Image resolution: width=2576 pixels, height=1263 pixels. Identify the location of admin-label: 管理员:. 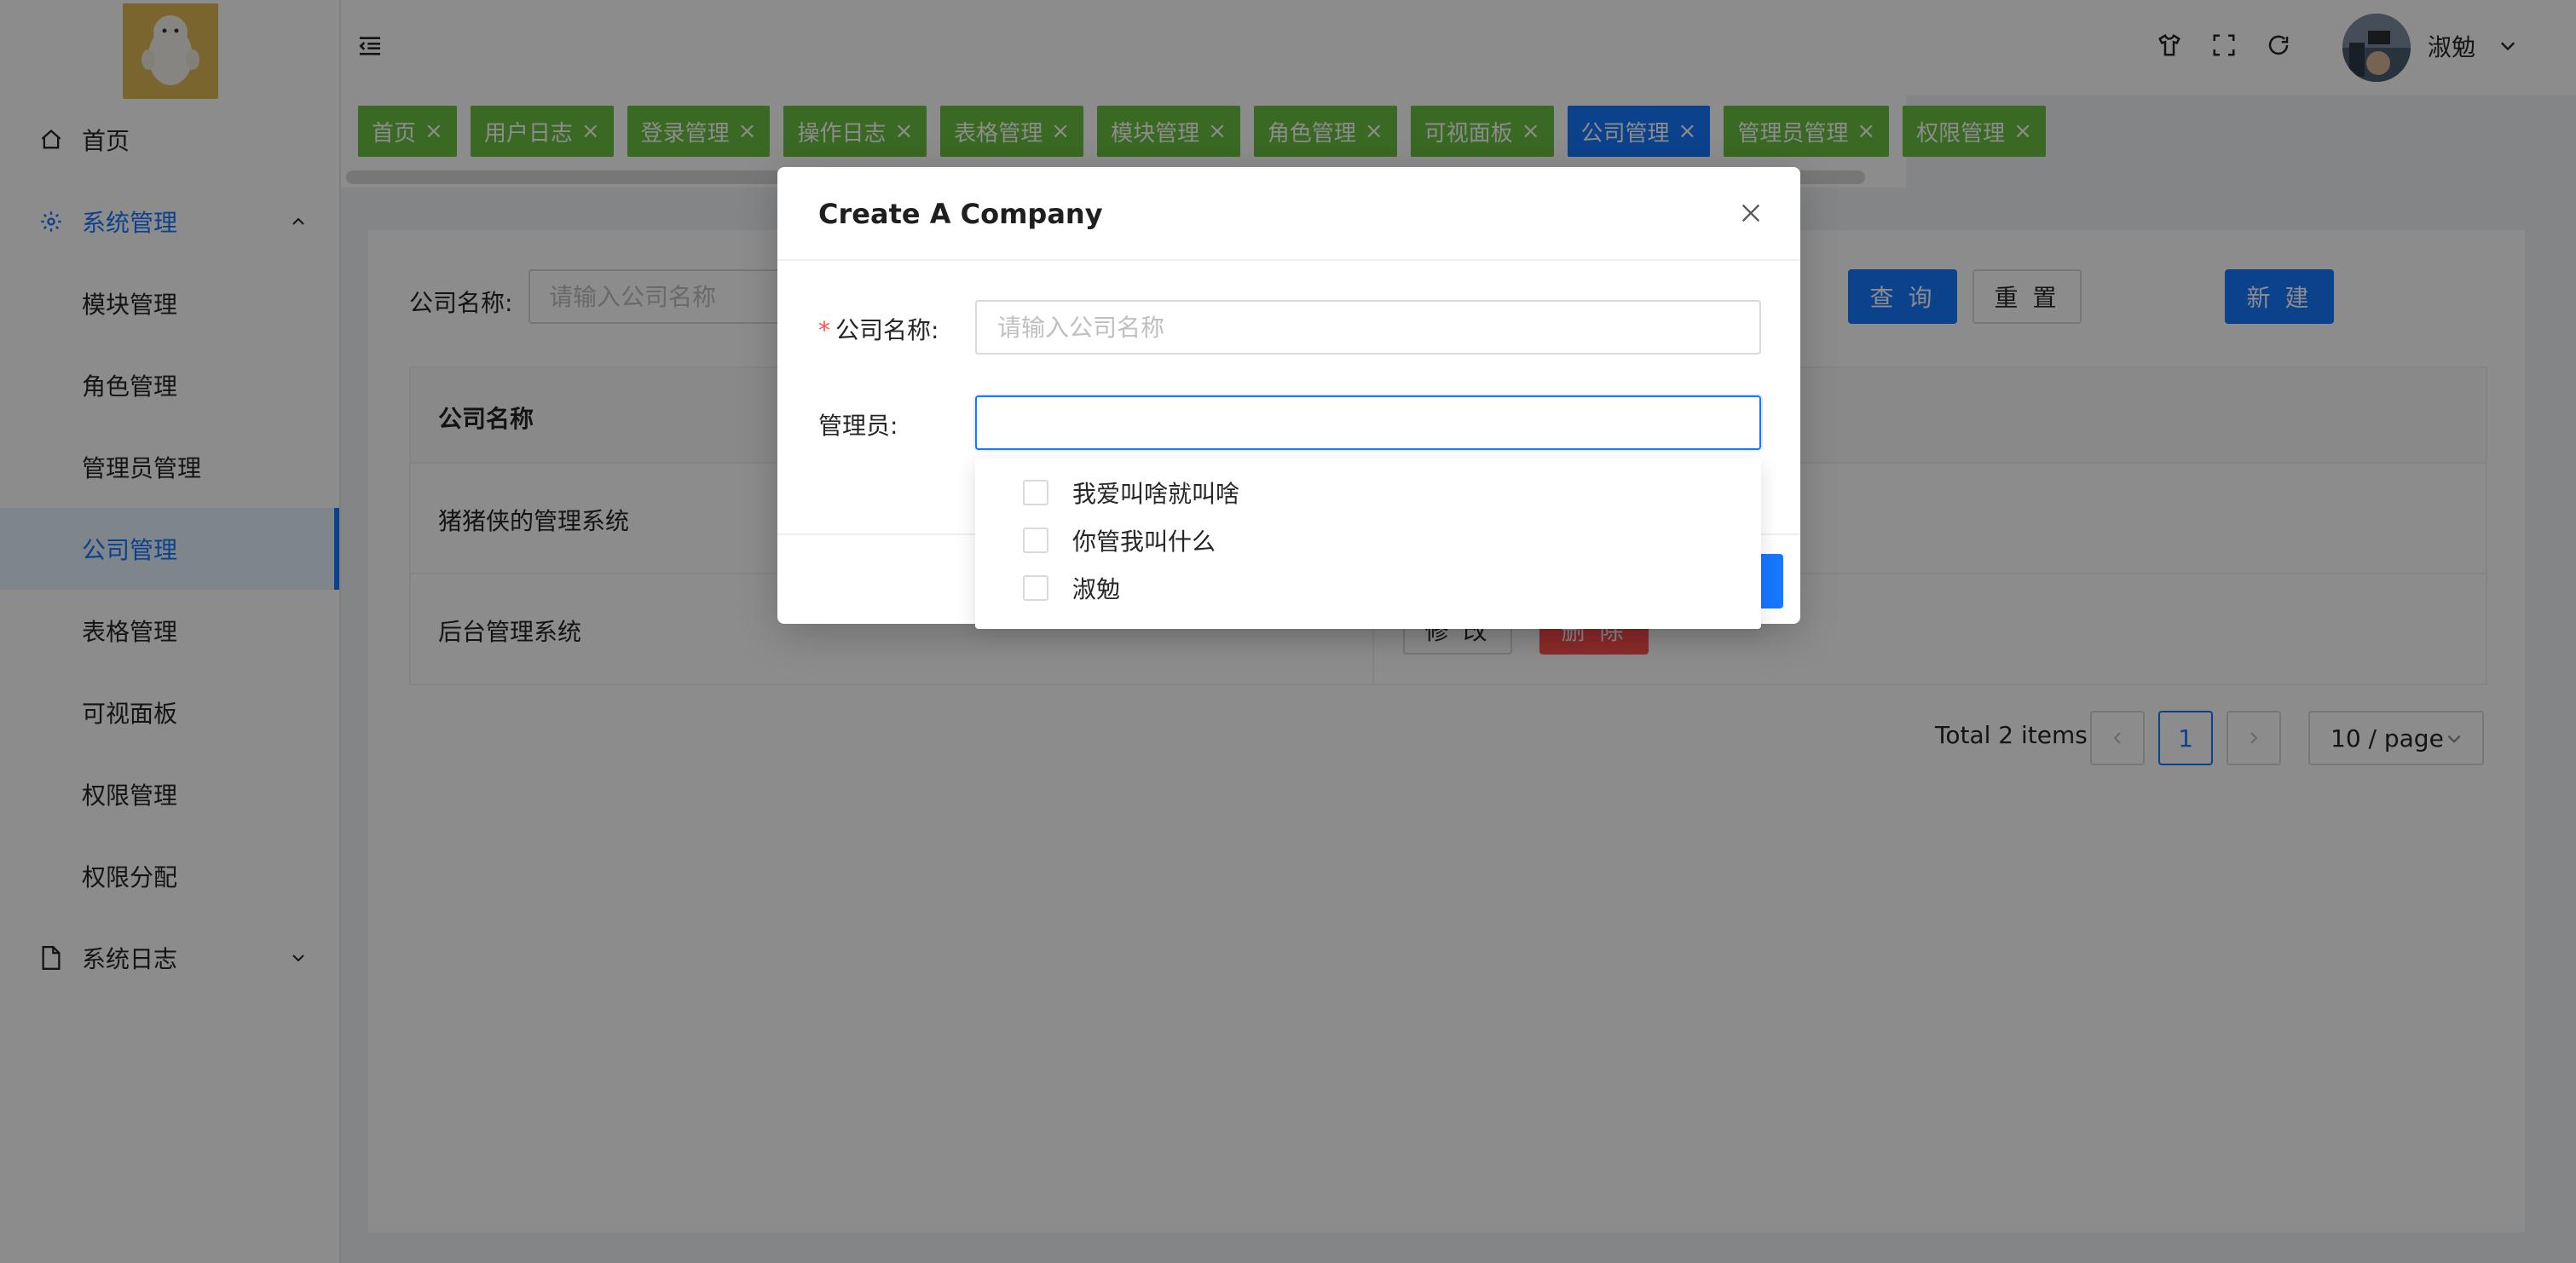
(858, 426).